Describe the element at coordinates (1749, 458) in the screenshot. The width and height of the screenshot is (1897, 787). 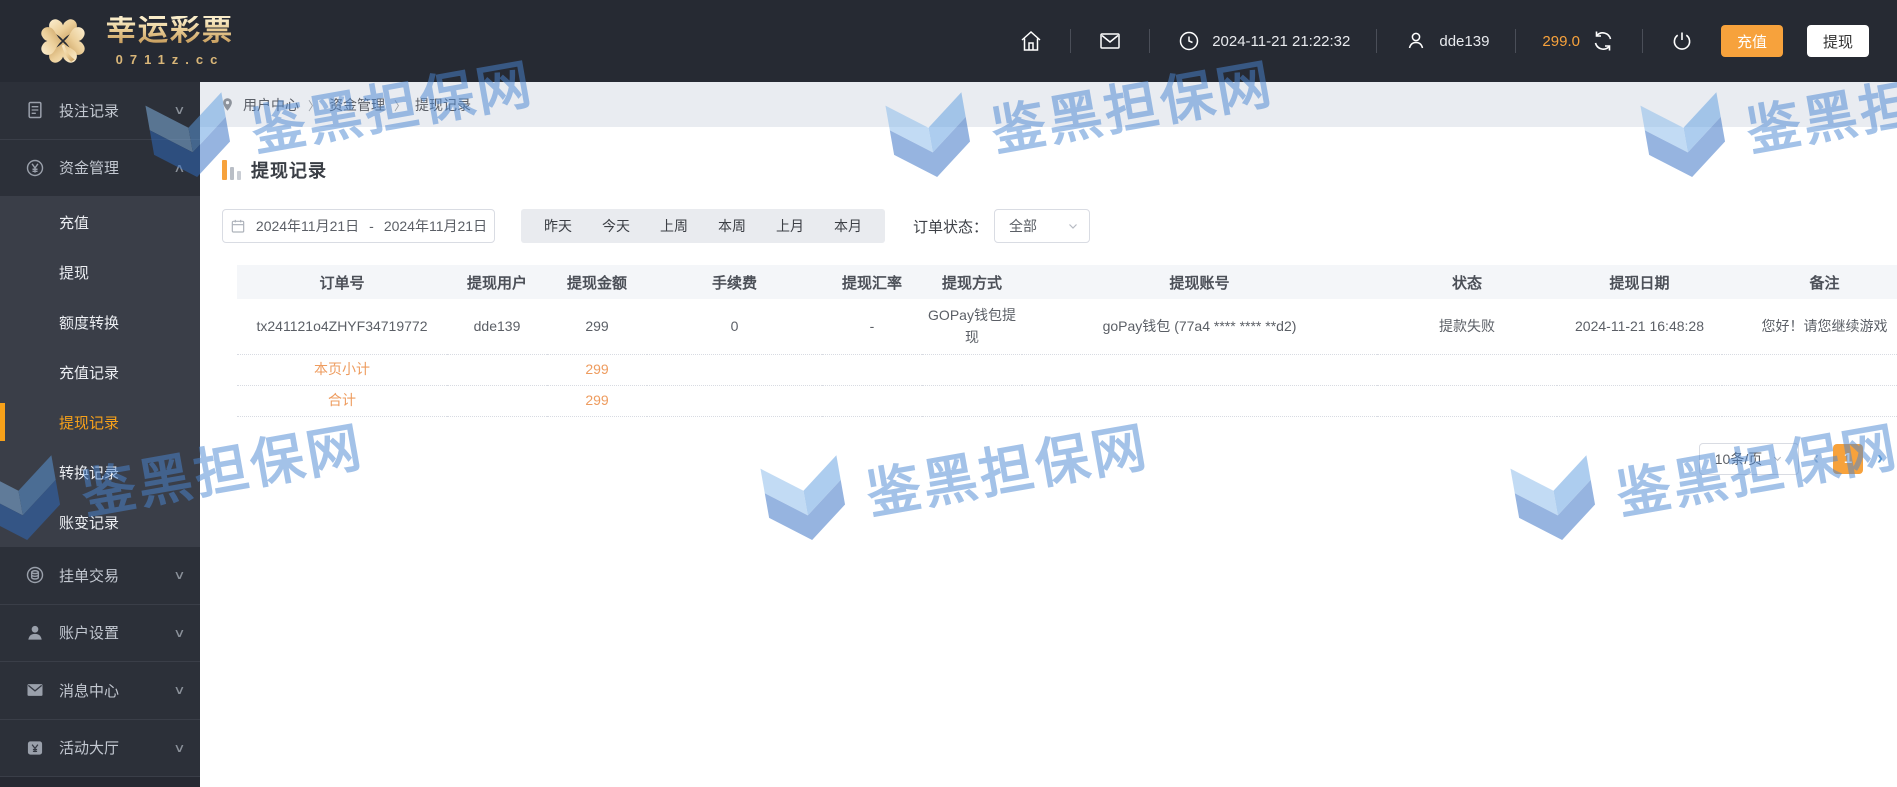
I see `page-size-select: 10条/页` at that location.